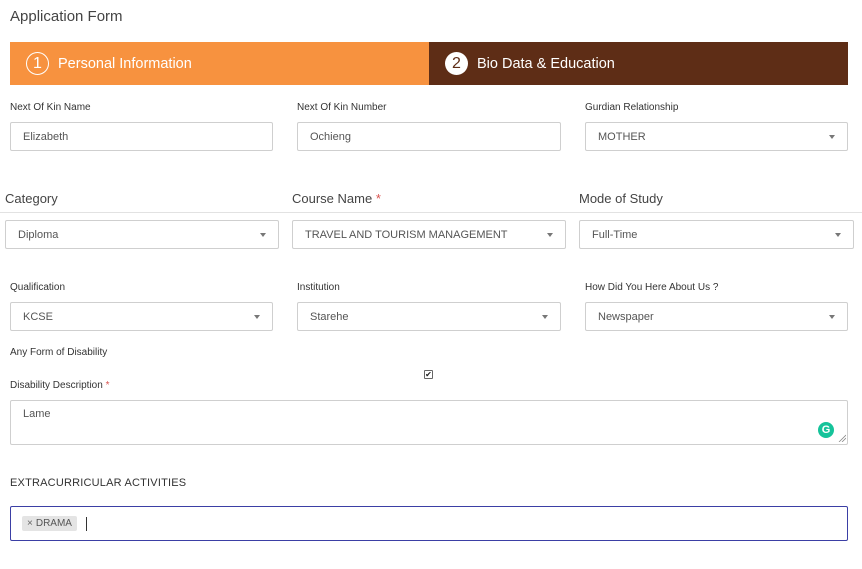  Describe the element at coordinates (219, 63) in the screenshot. I see `step-personal-information: 1 Personal Information` at that location.